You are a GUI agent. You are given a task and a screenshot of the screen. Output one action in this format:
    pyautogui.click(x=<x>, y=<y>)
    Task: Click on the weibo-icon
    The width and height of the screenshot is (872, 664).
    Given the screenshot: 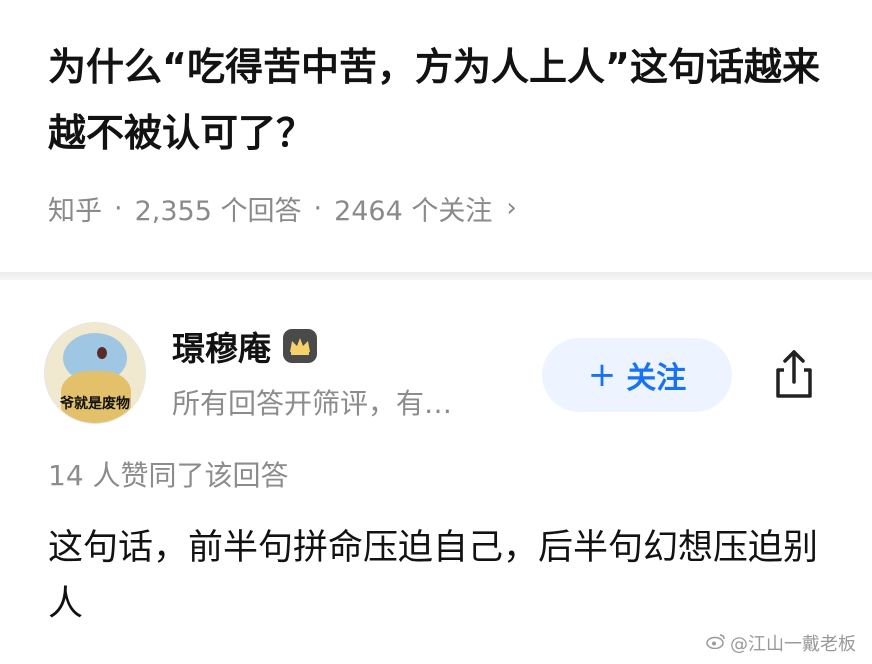 What is the action you would take?
    pyautogui.click(x=716, y=643)
    